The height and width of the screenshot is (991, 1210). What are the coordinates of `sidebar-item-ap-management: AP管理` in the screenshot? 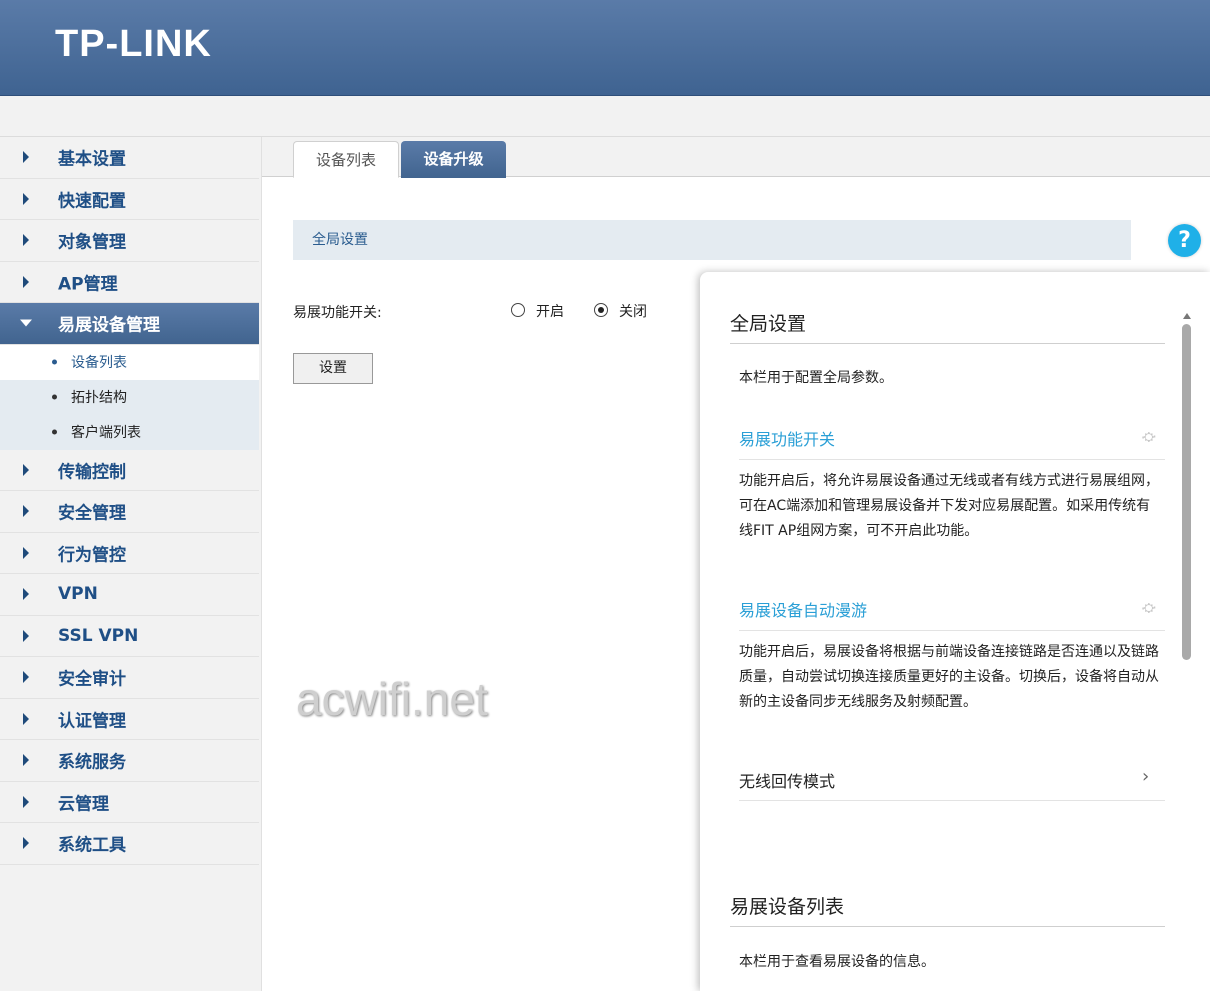 It's located at (129, 282).